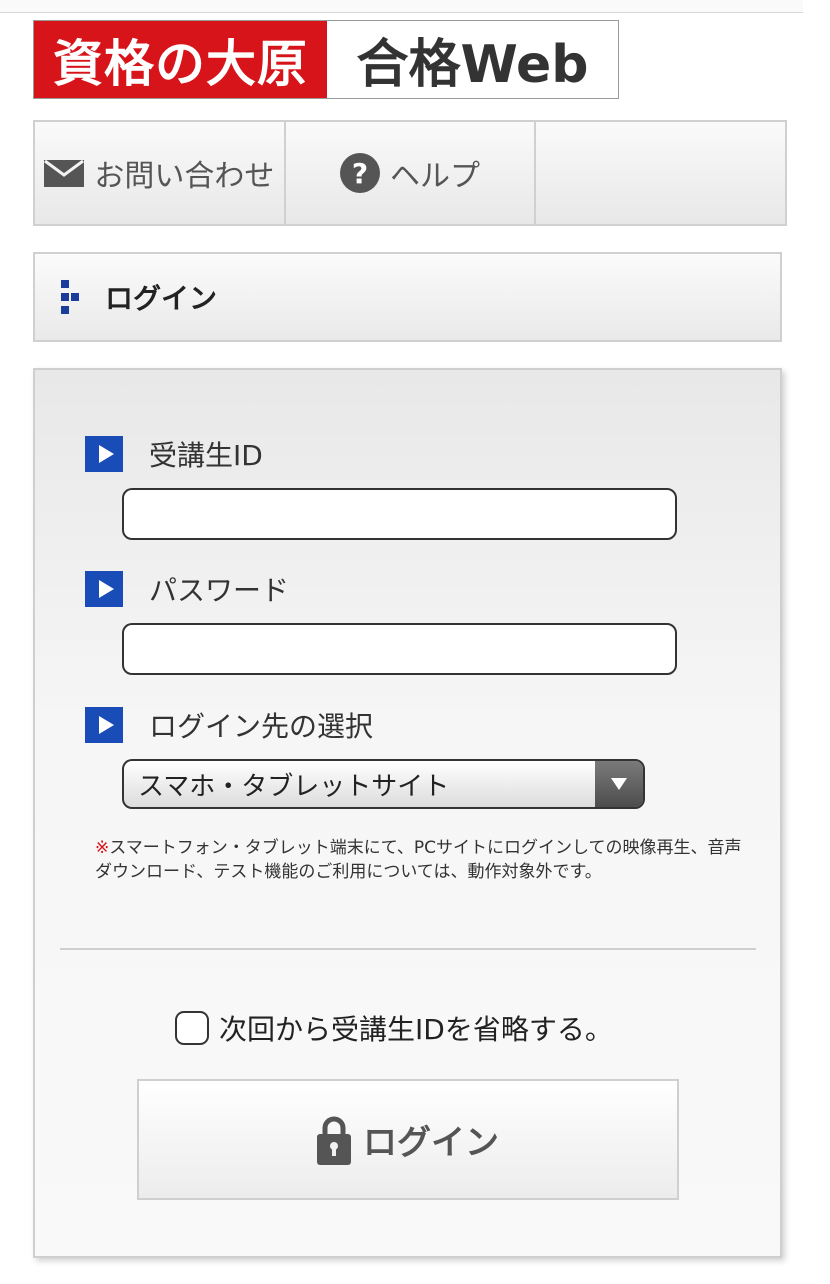  What do you see at coordinates (401, 6) in the screenshot?
I see `top-edge` at bounding box center [401, 6].